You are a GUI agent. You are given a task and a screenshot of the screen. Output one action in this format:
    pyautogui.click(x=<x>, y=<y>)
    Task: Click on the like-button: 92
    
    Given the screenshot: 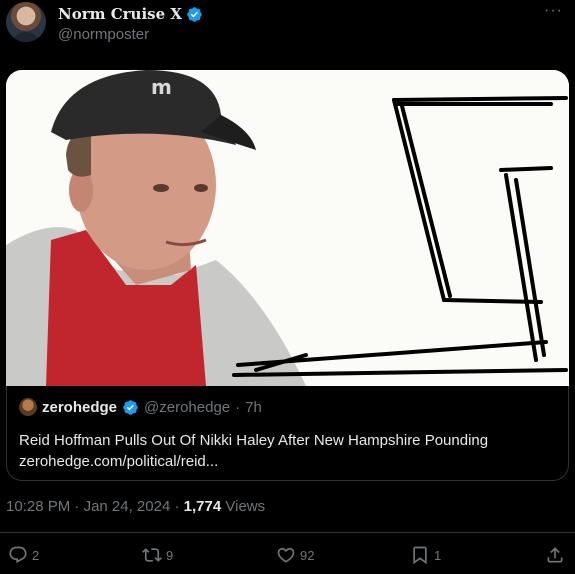 What is the action you would take?
    pyautogui.click(x=295, y=555)
    